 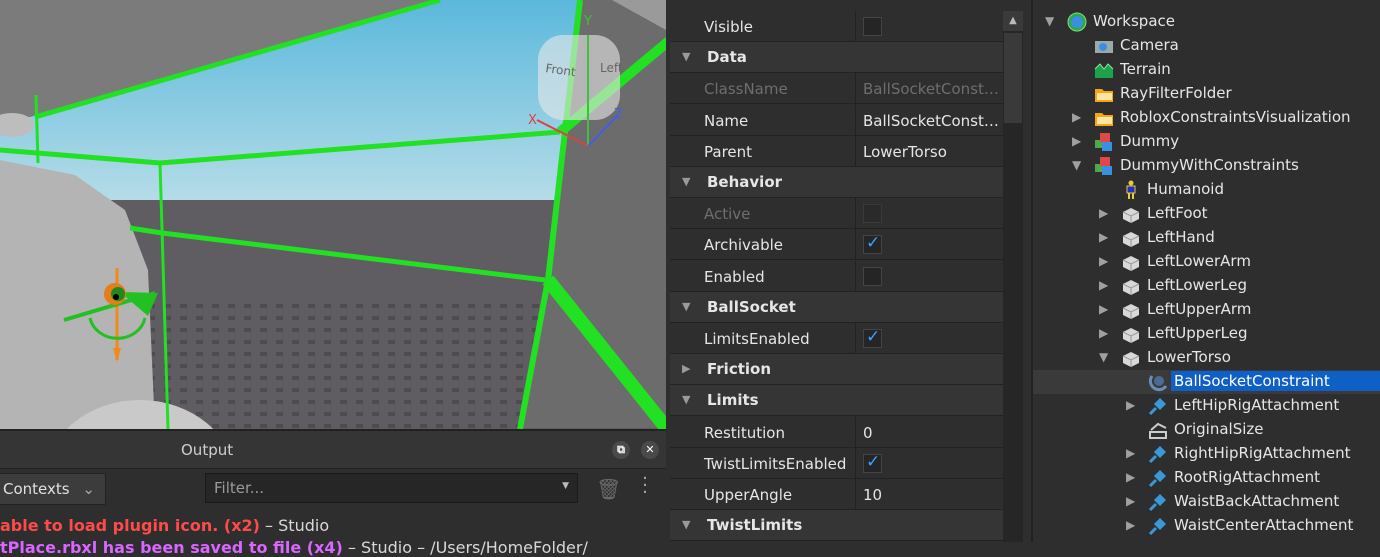 I want to click on scroll-up-icon: ▲, so click(x=1013, y=21).